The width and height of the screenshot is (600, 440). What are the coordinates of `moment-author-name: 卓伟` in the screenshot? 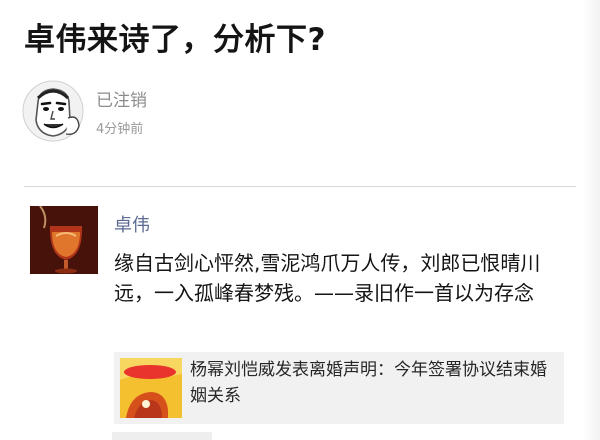 It's located at (132, 224).